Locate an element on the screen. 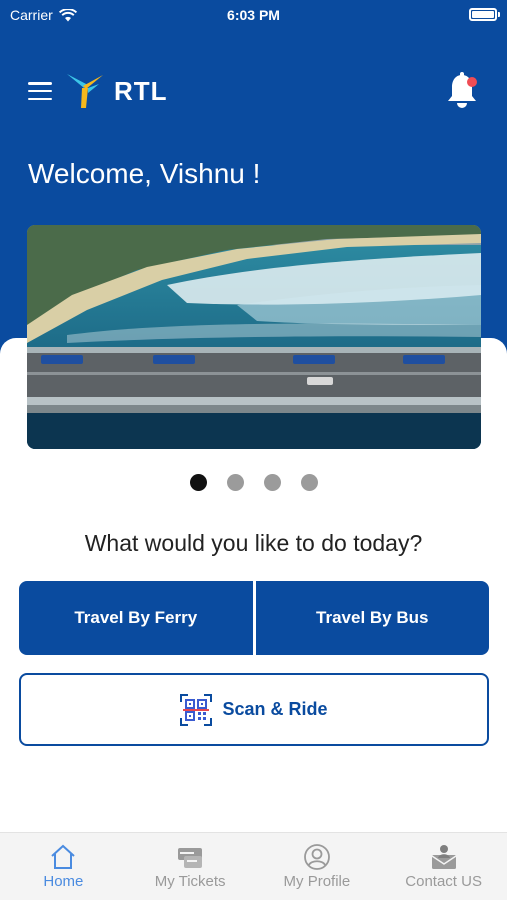 The height and width of the screenshot is (900, 507). profile-icon is located at coordinates (316, 857).